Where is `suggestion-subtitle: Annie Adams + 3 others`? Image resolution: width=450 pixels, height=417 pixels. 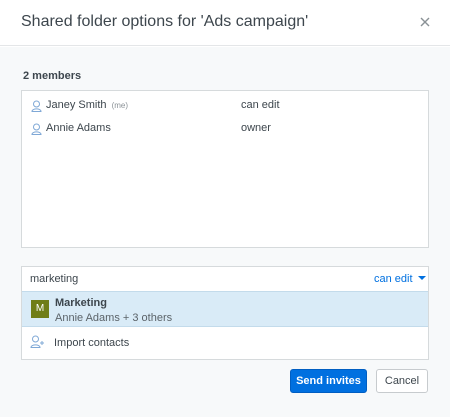
suggestion-subtitle: Annie Adams + 3 others is located at coordinates (114, 318).